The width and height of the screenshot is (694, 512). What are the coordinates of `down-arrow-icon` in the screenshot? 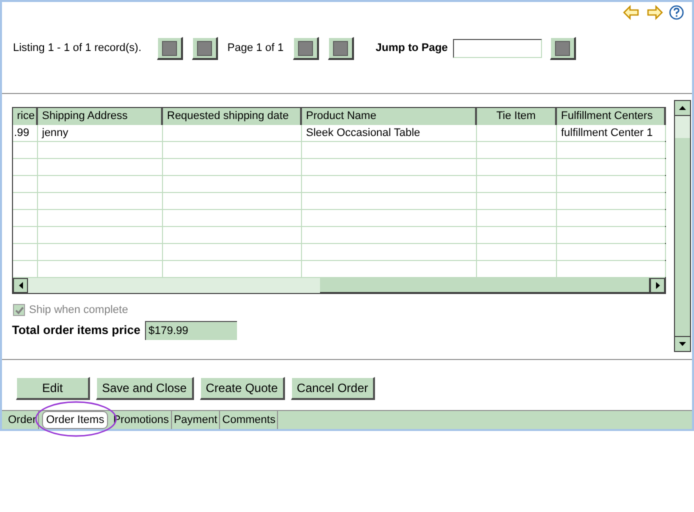 It's located at (682, 344).